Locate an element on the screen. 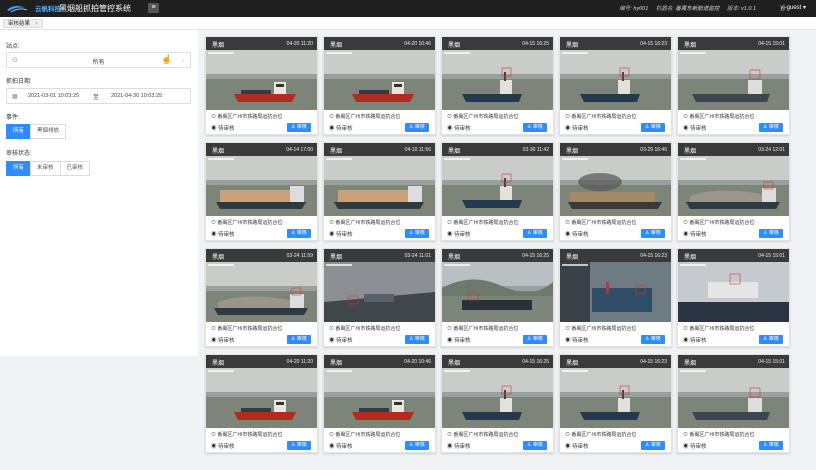 The width and height of the screenshot is (816, 470). review-all-button: 所有 is located at coordinates (19, 168).